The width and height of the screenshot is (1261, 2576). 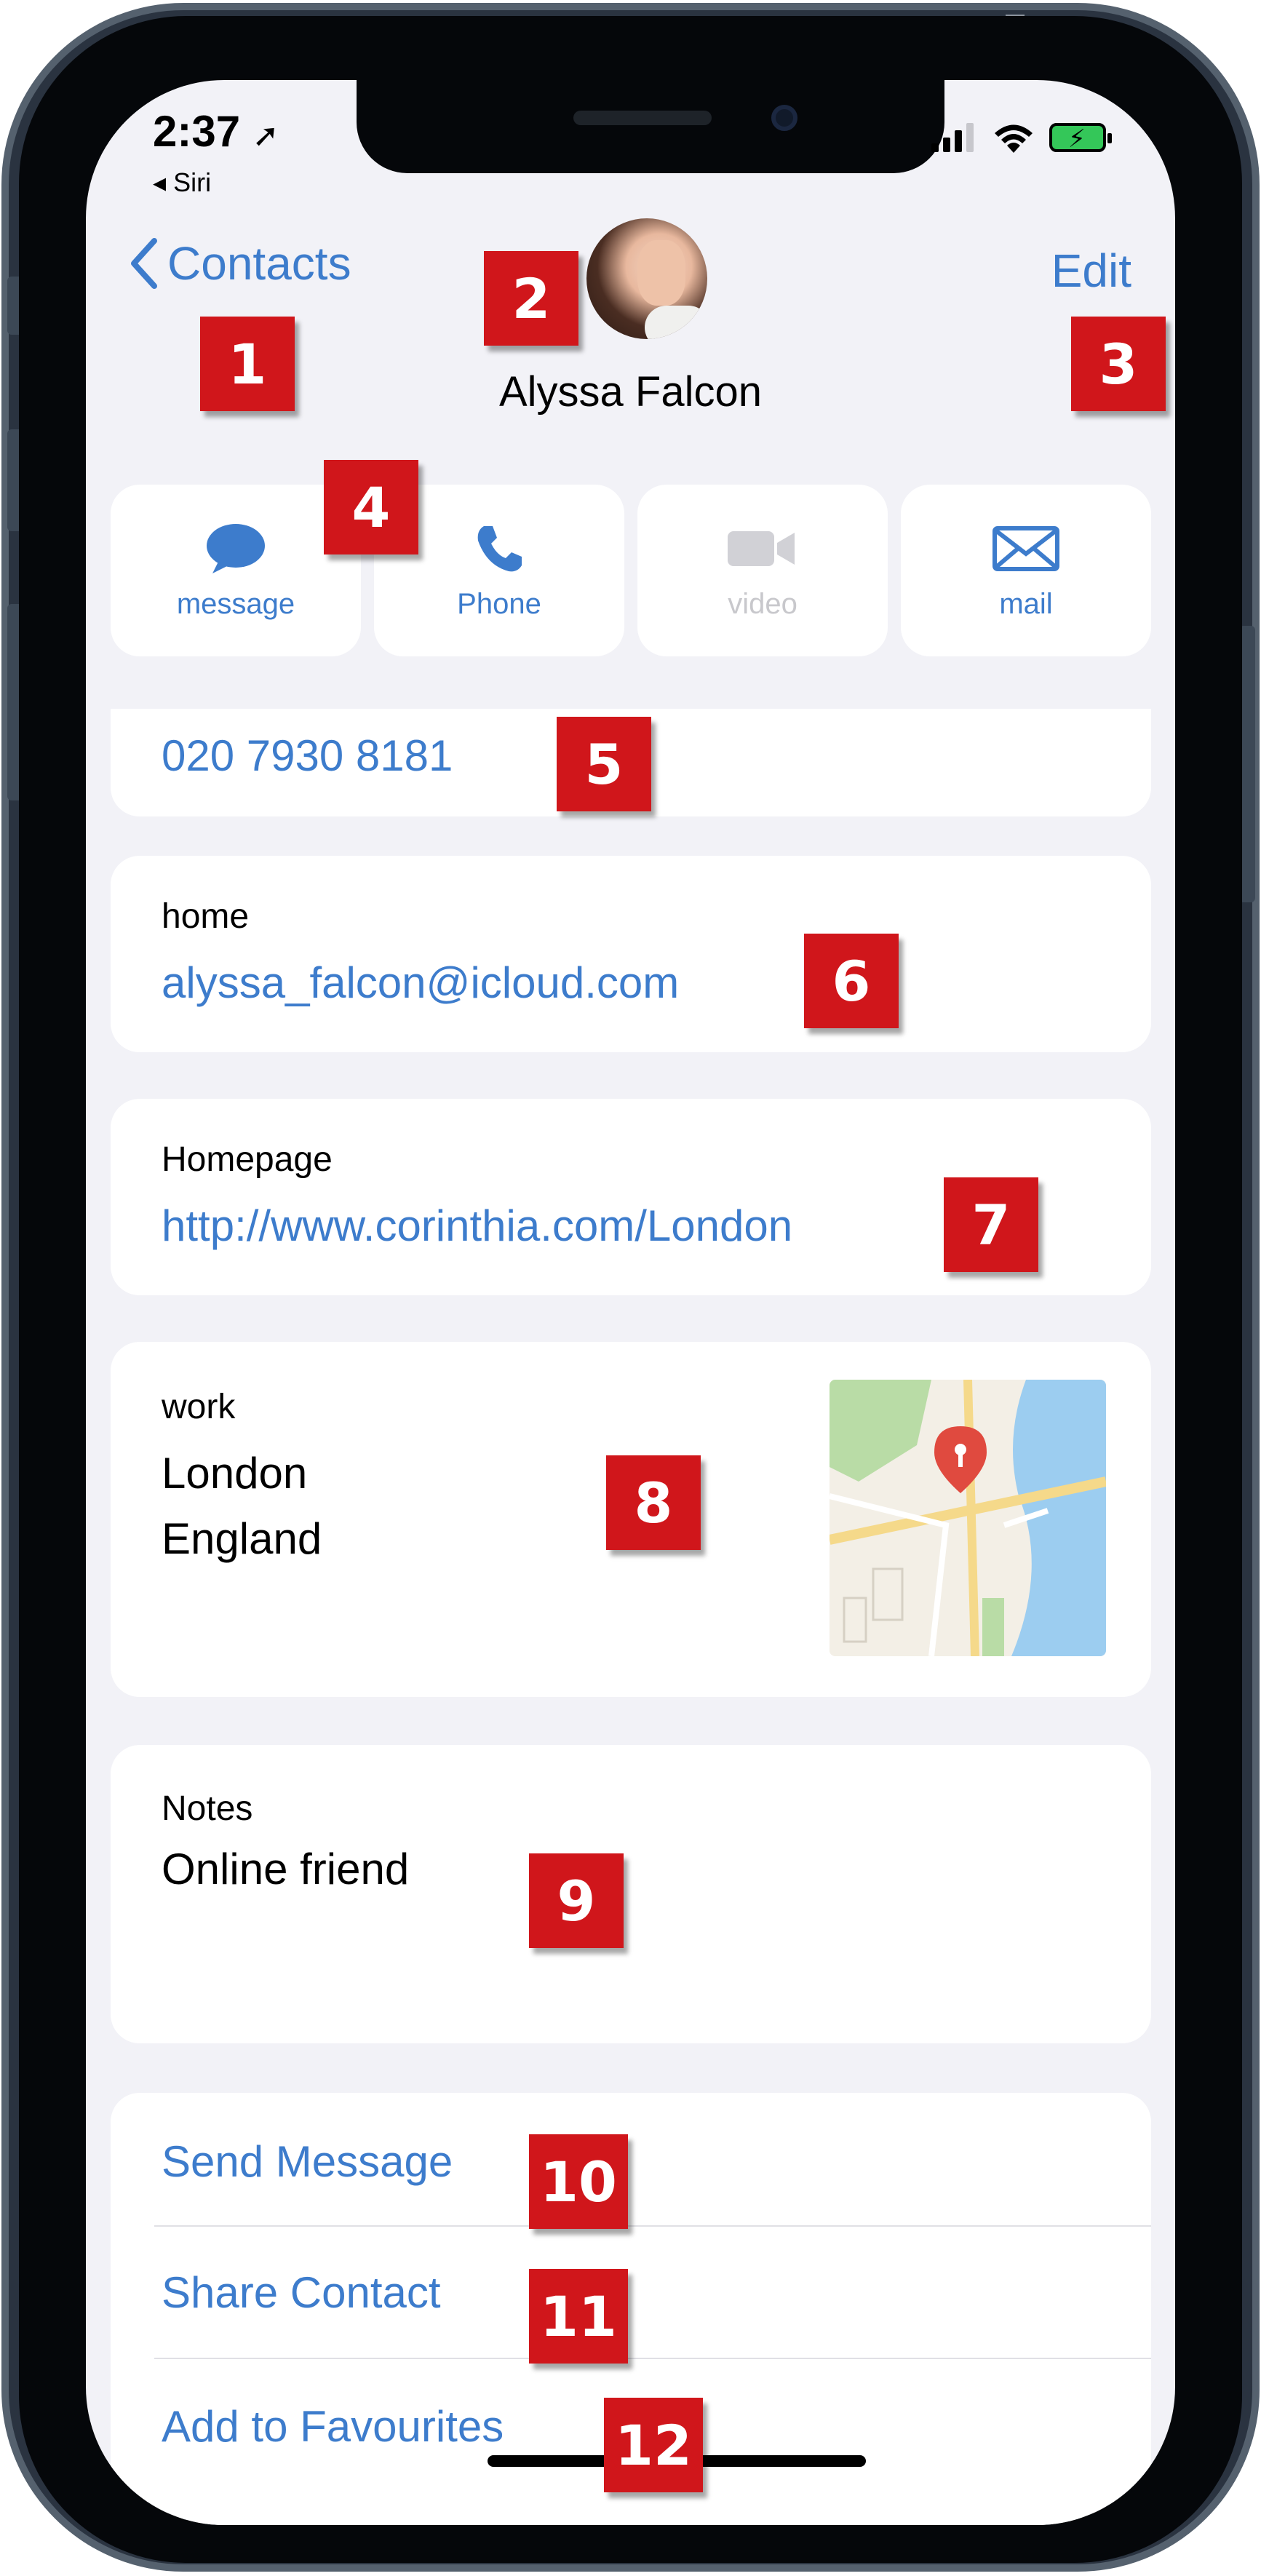 I want to click on quick-actions: message Phone video mail, so click(x=631, y=570).